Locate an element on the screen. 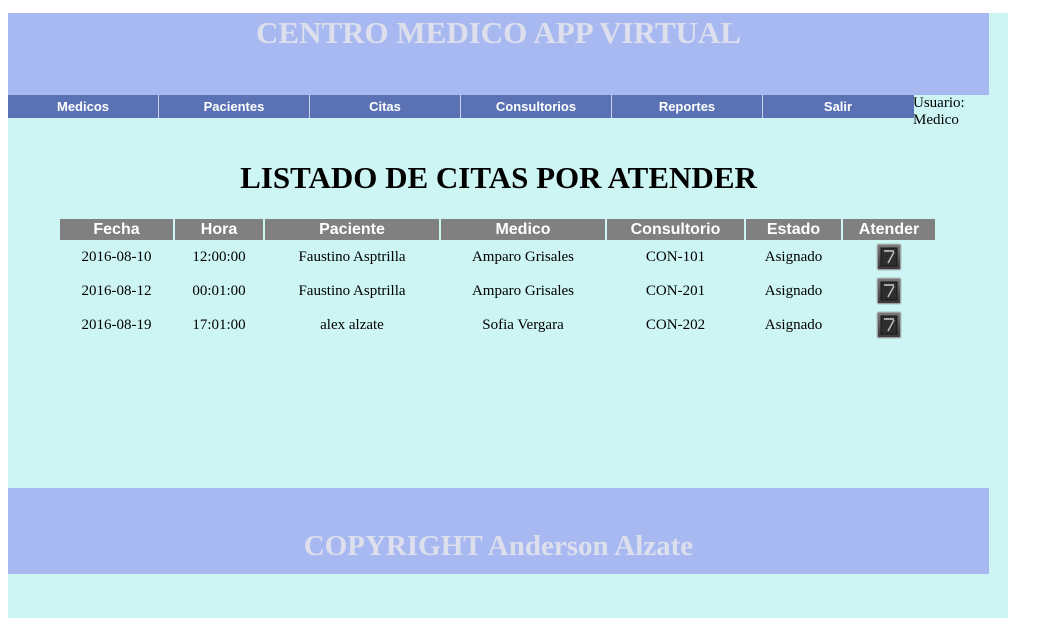 The width and height of the screenshot is (1043, 618). column-header-paciente: Paciente is located at coordinates (352, 229).